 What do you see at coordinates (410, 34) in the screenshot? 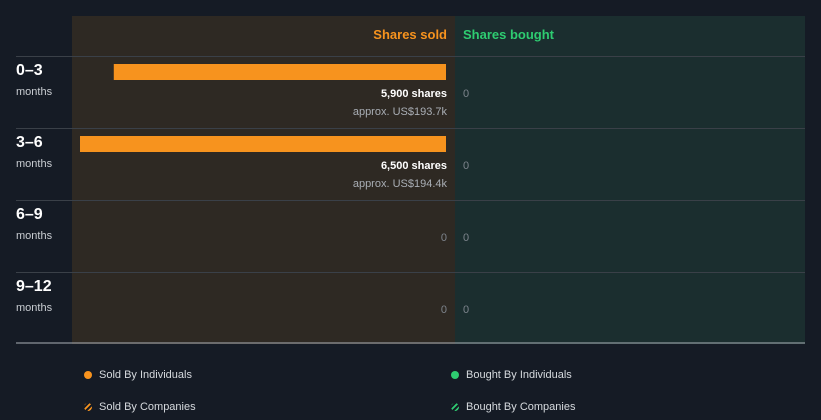
I see `header-shares-sold: Shares sold` at bounding box center [410, 34].